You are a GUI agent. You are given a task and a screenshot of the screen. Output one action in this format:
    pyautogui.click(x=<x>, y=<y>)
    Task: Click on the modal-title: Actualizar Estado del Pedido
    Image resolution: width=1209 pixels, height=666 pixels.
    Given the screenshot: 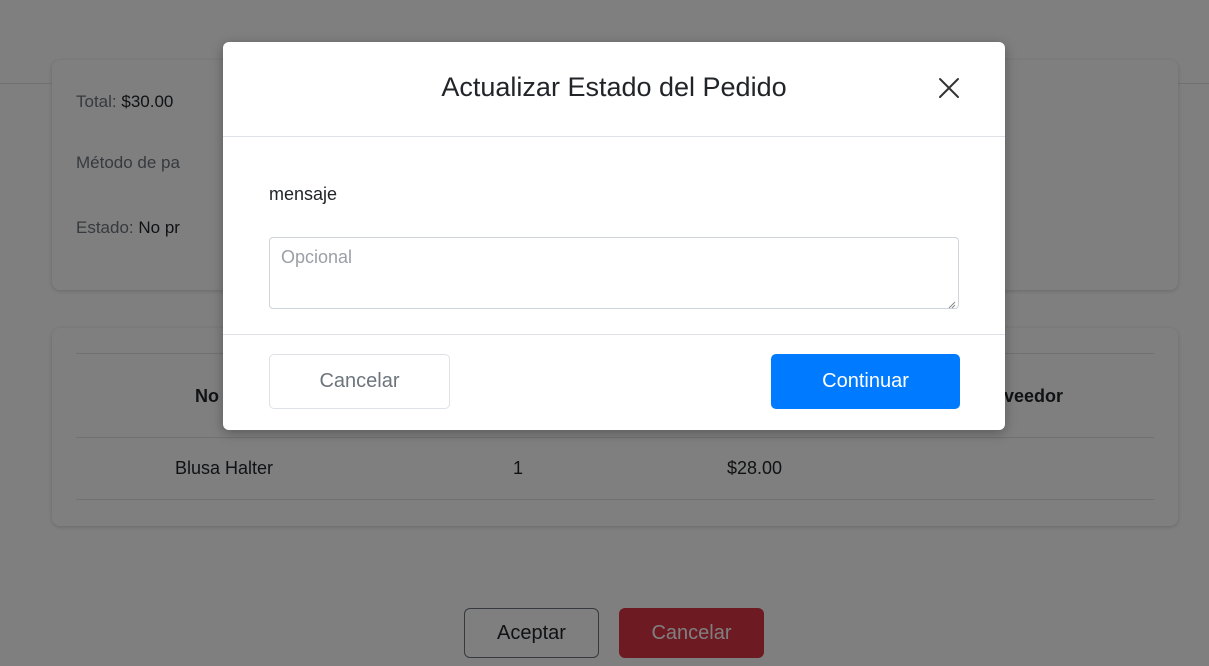 What is the action you would take?
    pyautogui.click(x=614, y=87)
    